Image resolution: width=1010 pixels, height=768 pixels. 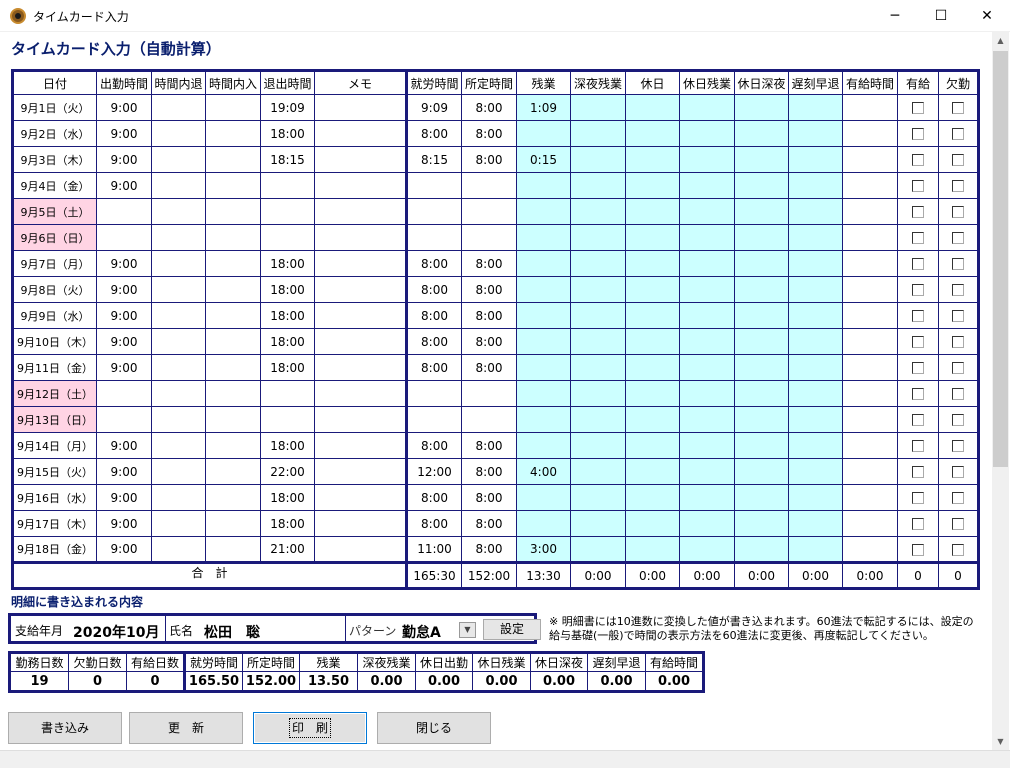 What do you see at coordinates (1000, 741) in the screenshot?
I see `scroll-down-icon: ▼` at bounding box center [1000, 741].